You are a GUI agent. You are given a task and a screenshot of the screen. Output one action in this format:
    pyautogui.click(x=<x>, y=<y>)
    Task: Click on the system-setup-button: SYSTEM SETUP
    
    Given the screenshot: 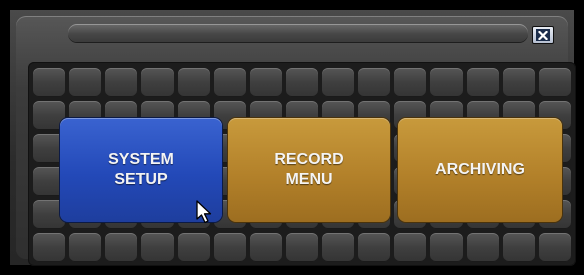 What is the action you would take?
    pyautogui.click(x=141, y=170)
    